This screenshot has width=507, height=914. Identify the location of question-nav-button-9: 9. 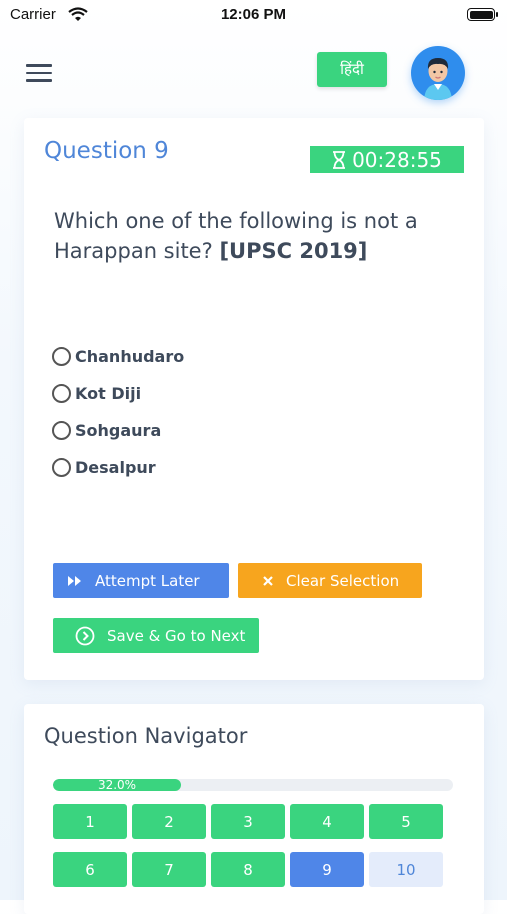
(327, 869).